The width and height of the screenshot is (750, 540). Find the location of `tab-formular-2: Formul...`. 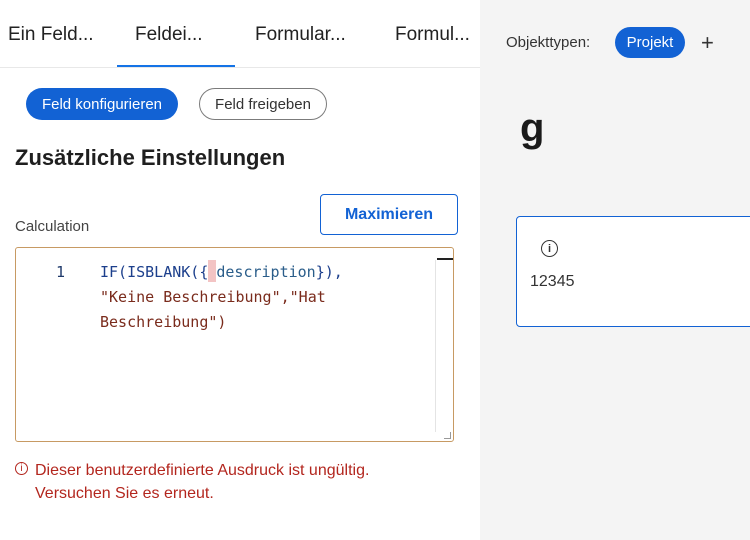

tab-formular-2: Formul... is located at coordinates (432, 35).